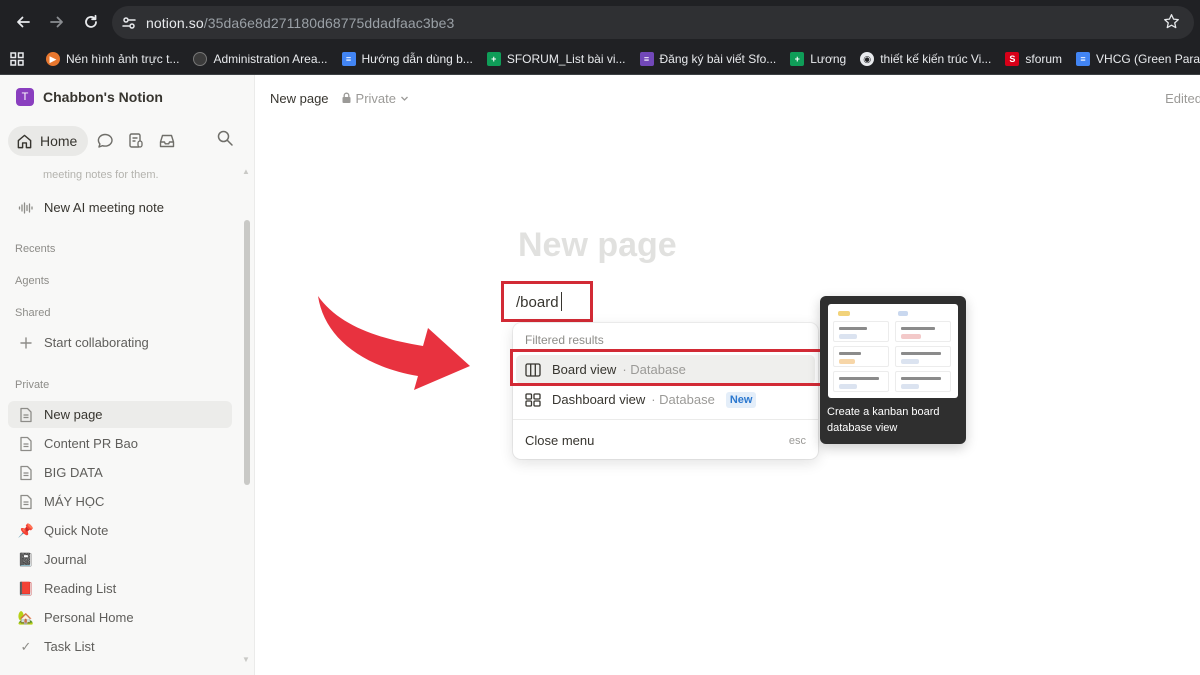 Image resolution: width=1200 pixels, height=675 pixels. What do you see at coordinates (867, 59) in the screenshot?
I see `globe-icon: ◉` at bounding box center [867, 59].